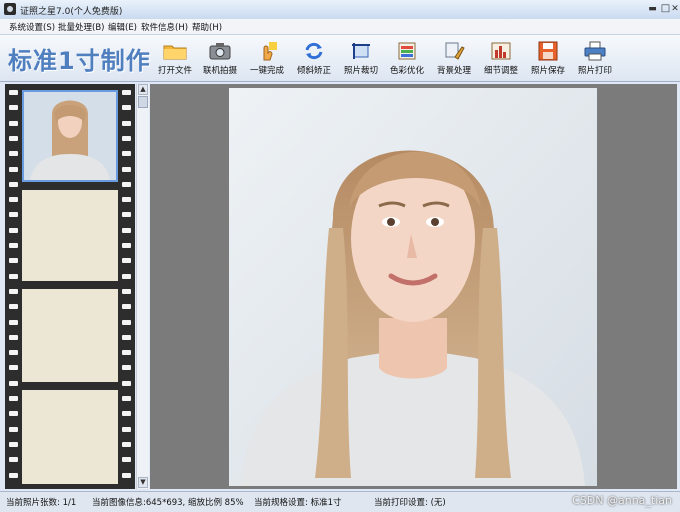 Image resolution: width=680 pixels, height=512 pixels. Describe the element at coordinates (652, 9) in the screenshot. I see `minimize-button: ▬` at that location.